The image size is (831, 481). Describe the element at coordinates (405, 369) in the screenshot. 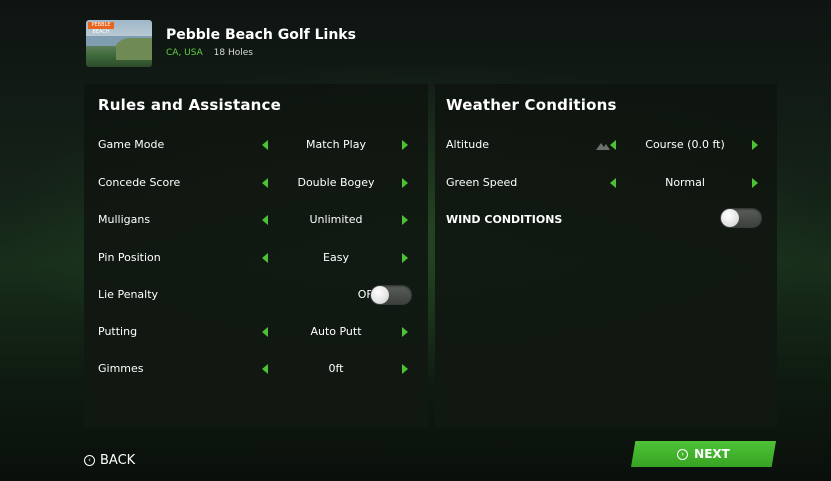

I see `gimmes-next-arrow-icon` at that location.